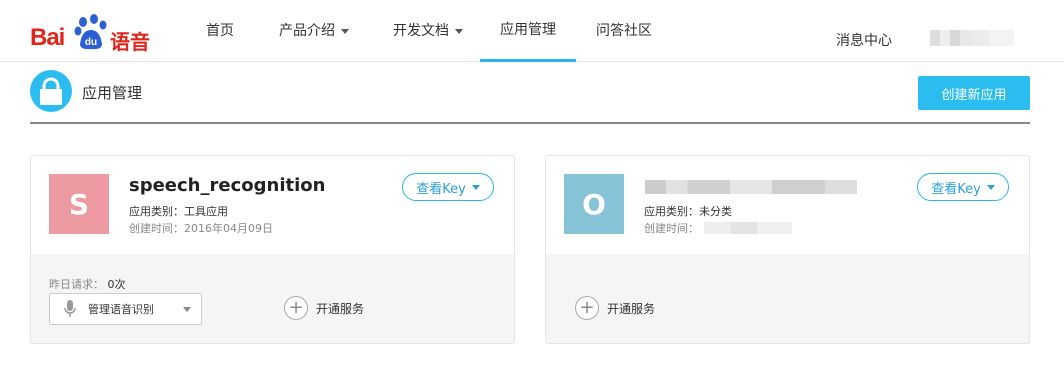  I want to click on logo-du-text: du, so click(91, 42).